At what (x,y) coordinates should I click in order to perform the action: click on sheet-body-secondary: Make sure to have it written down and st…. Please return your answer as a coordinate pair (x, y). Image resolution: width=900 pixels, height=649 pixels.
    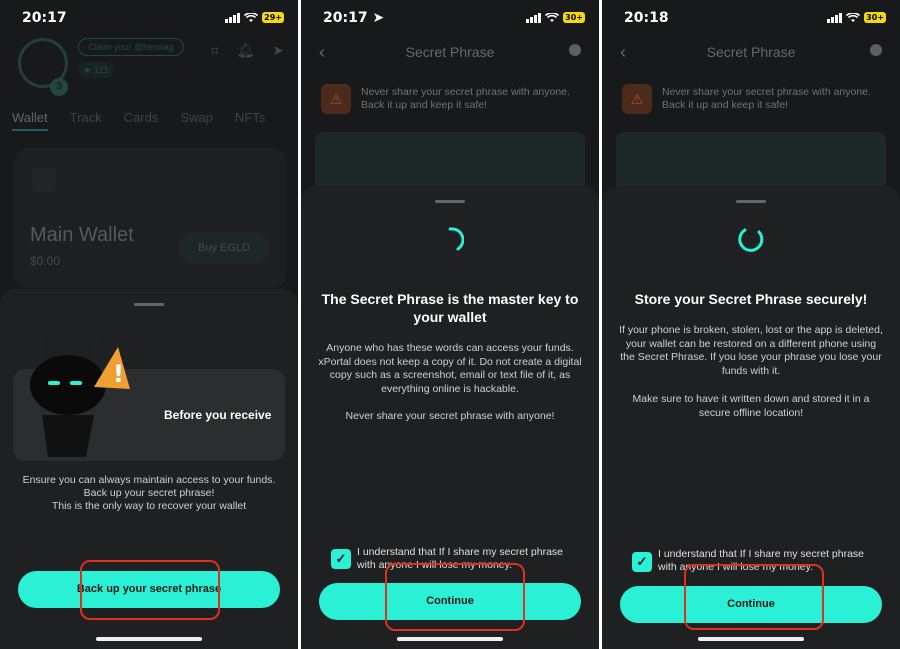
    Looking at the image, I should click on (751, 406).